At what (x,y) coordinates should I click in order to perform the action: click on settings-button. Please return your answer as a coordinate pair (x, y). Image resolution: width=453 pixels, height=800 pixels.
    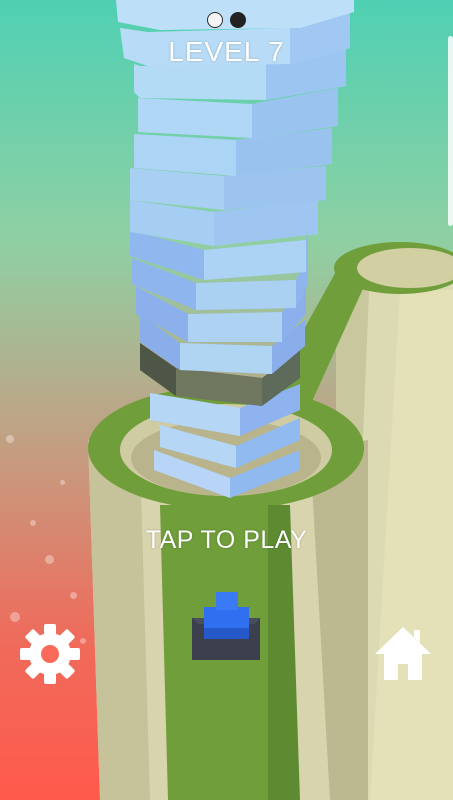
    Looking at the image, I should click on (50, 654).